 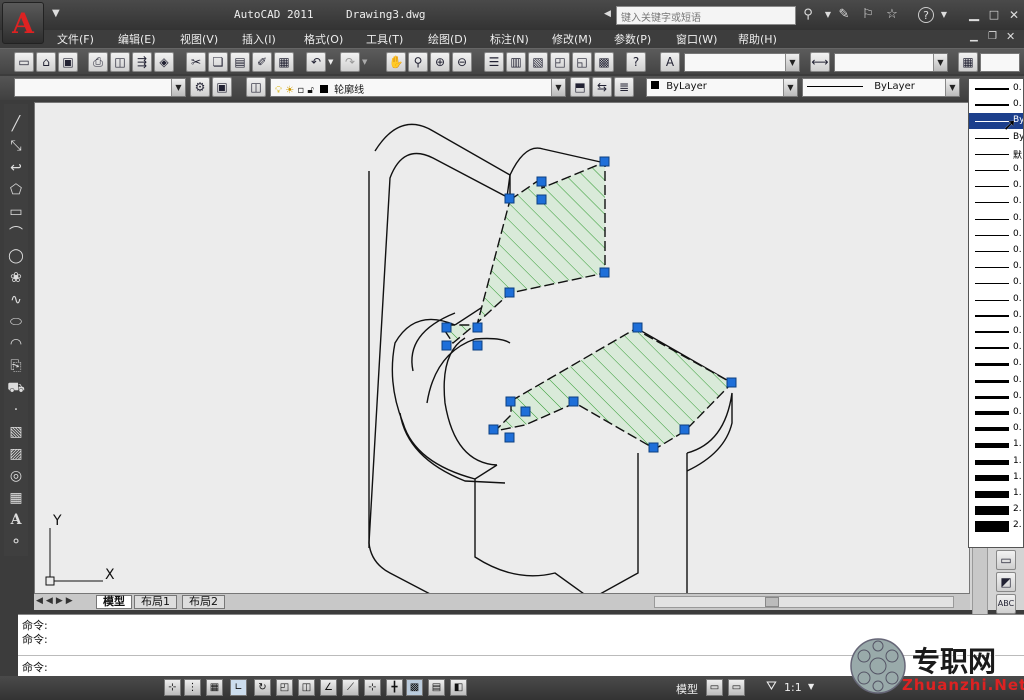 What do you see at coordinates (974, 36) in the screenshot?
I see `doc-minimize-icon: ▁` at bounding box center [974, 36].